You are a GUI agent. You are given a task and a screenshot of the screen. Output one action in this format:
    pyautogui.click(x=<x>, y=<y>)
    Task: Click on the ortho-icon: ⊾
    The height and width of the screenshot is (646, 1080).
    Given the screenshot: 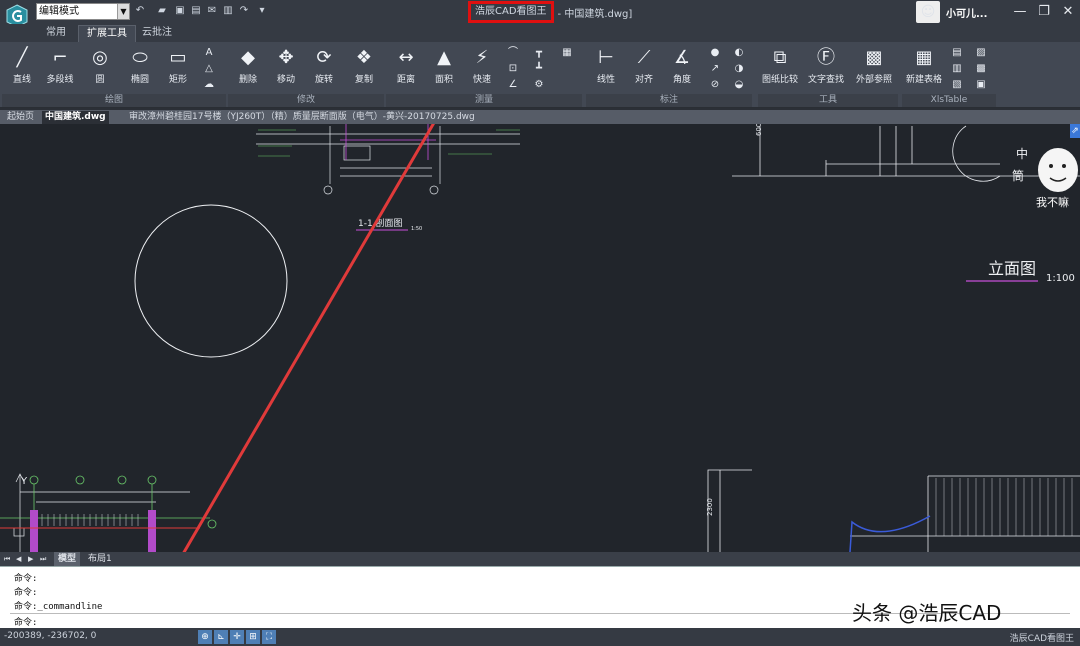 What is the action you would take?
    pyautogui.click(x=221, y=637)
    